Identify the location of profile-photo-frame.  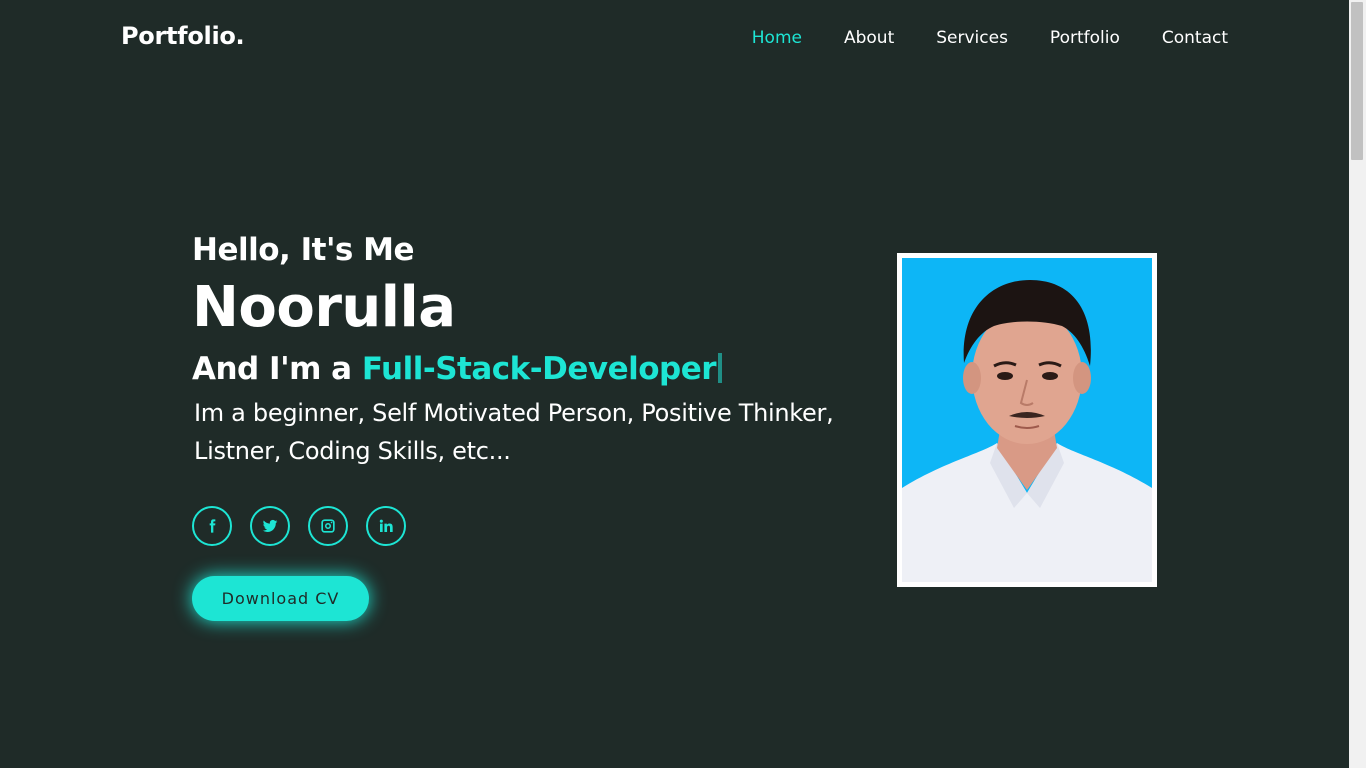
(1027, 420).